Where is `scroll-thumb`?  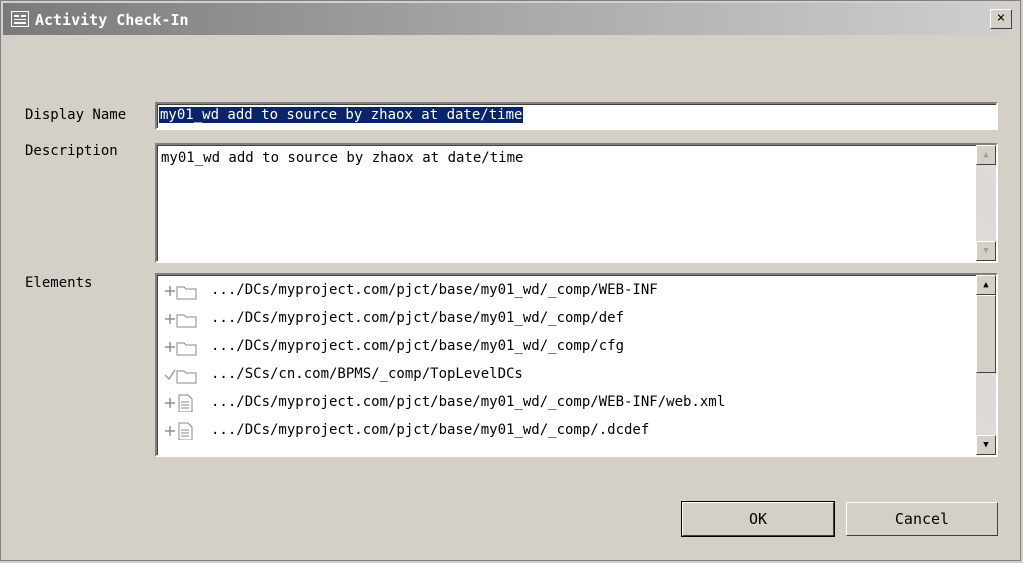
scroll-thumb is located at coordinates (986, 334).